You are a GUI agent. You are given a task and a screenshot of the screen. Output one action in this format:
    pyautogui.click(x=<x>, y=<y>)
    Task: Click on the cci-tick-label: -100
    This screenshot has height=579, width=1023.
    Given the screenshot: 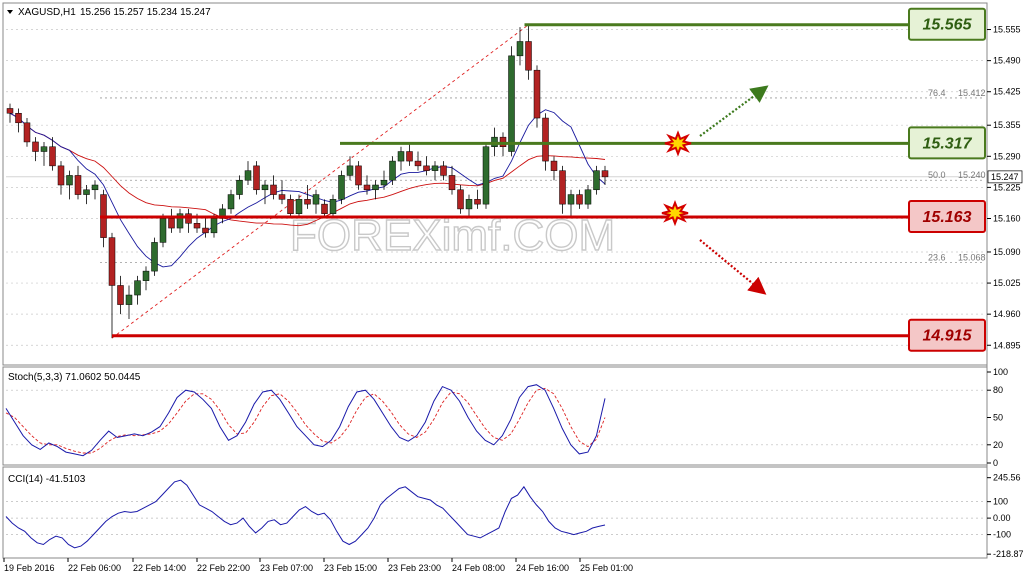 What is the action you would take?
    pyautogui.click(x=1002, y=535)
    